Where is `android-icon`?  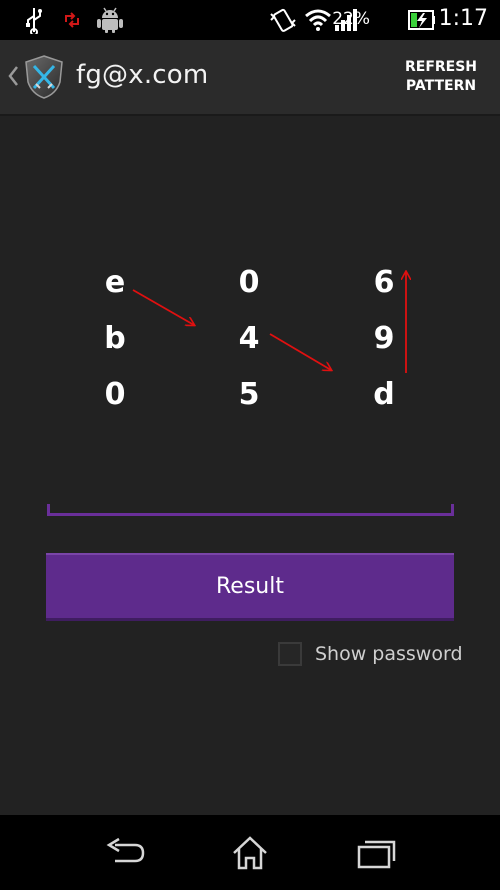
android-icon is located at coordinates (110, 20).